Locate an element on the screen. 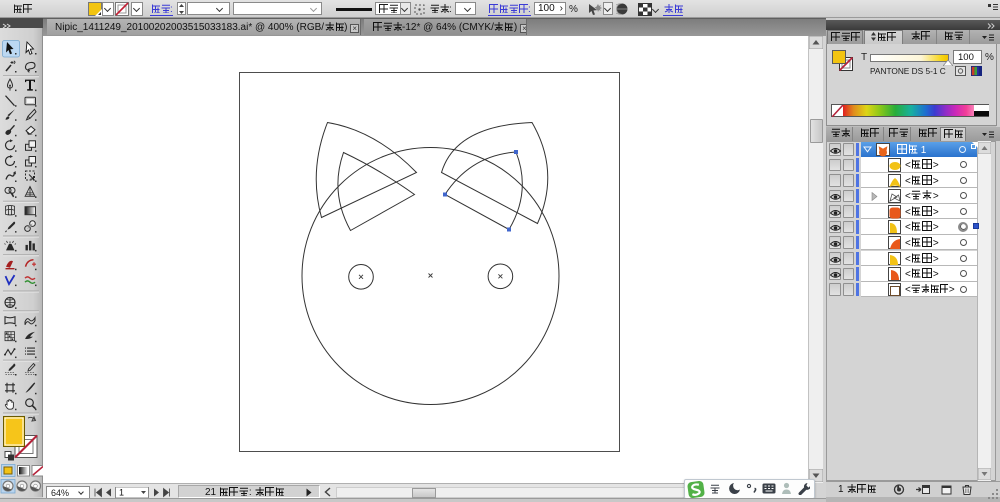 The image size is (1000, 502). svg-text: 1 is located at coordinates (121, 493).